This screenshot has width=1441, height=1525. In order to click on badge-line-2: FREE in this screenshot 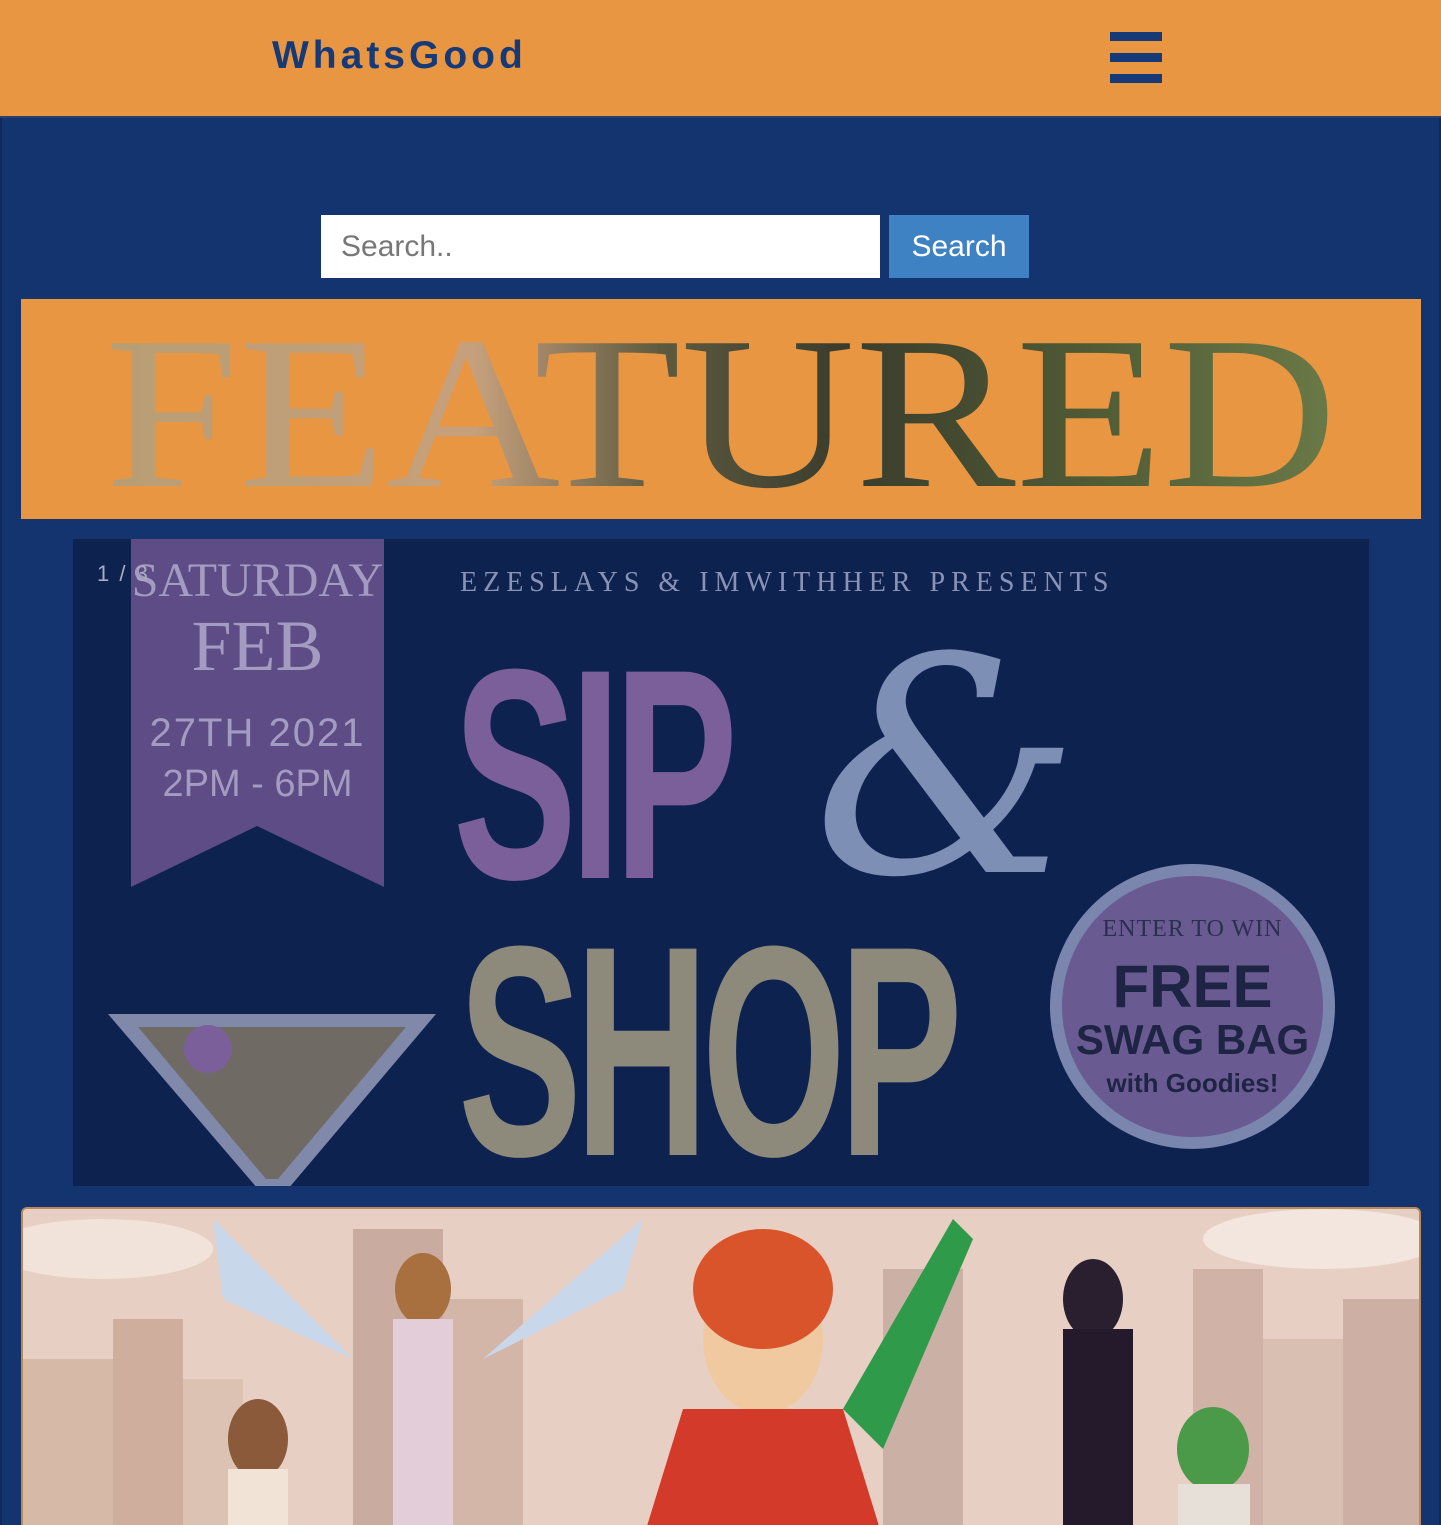, I will do `click(1192, 986)`.